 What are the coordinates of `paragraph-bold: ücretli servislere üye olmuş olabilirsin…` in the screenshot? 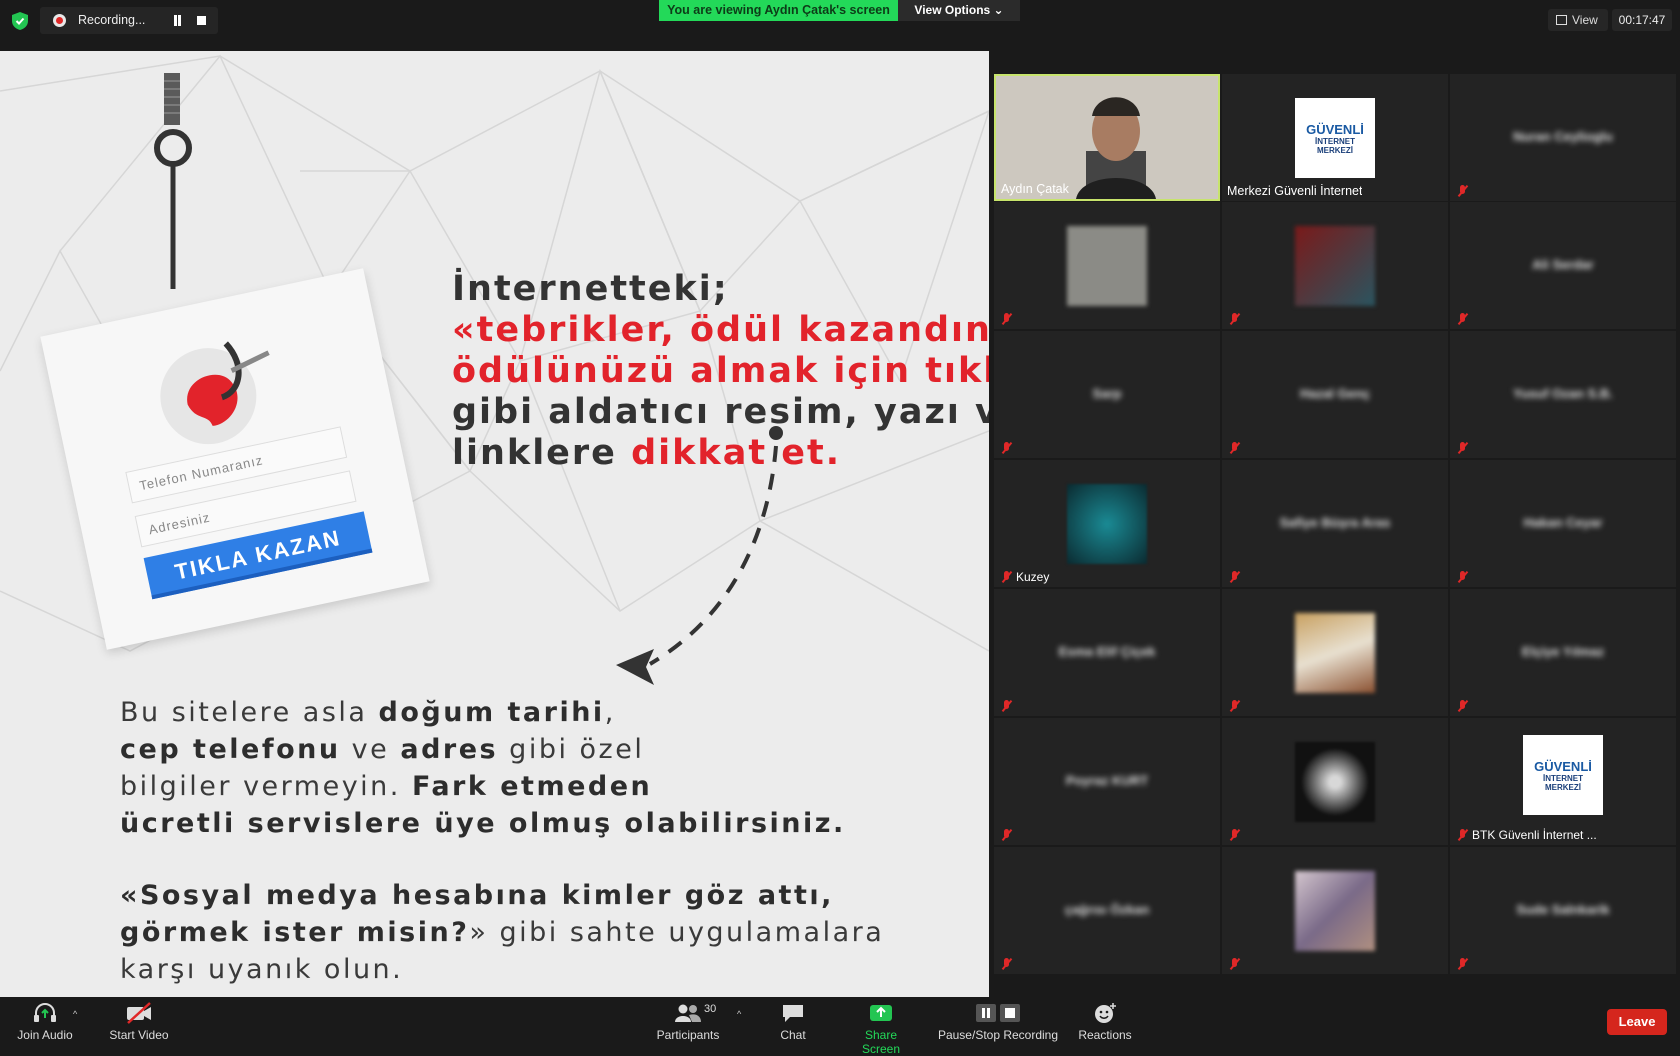 It's located at (483, 823).